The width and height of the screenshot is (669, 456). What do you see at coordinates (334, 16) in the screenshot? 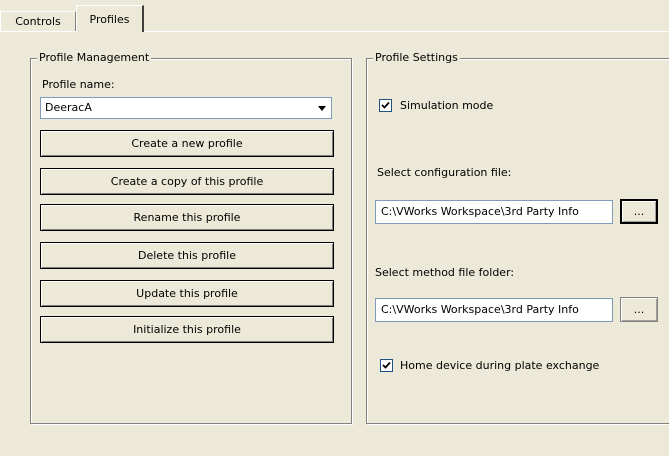
I see `tab-strip: Controls Profiles` at bounding box center [334, 16].